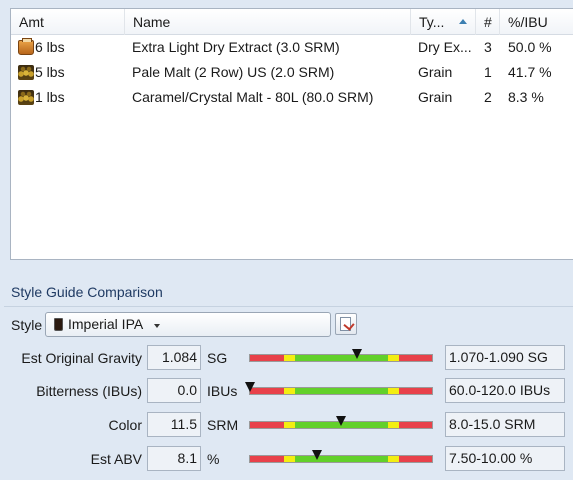 This screenshot has width=573, height=480. What do you see at coordinates (174, 424) in the screenshot?
I see `metric-value: 11.5` at bounding box center [174, 424].